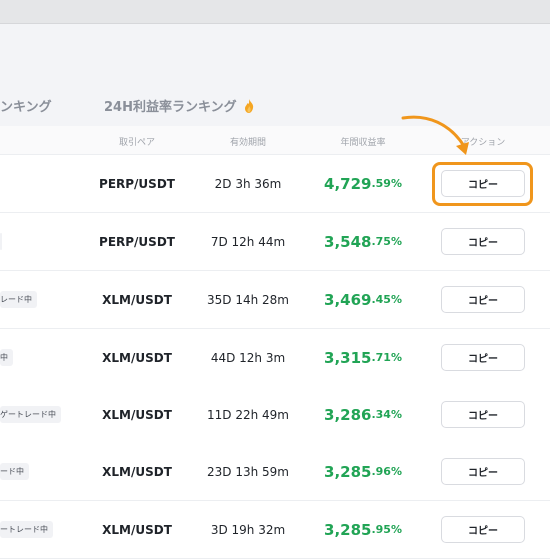  What do you see at coordinates (1, 241) in the screenshot?
I see `status-tag` at bounding box center [1, 241].